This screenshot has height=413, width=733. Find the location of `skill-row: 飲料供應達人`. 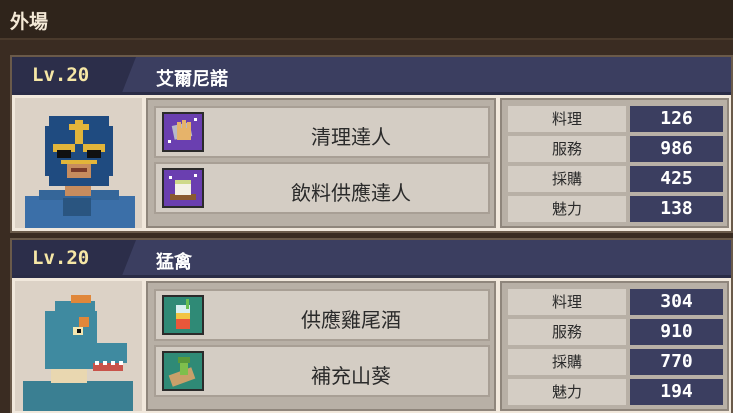

skill-row: 飲料供應達人 is located at coordinates (322, 188).